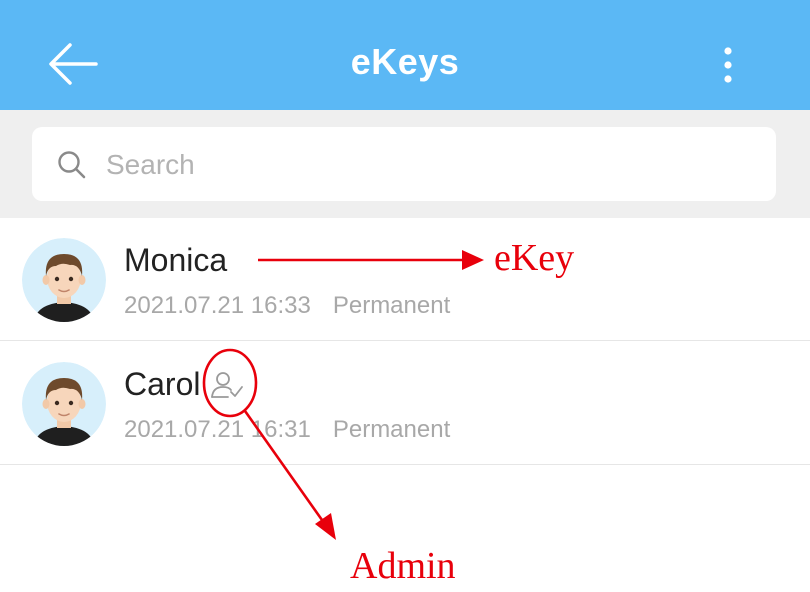  Describe the element at coordinates (227, 385) in the screenshot. I see `admin-user-icon` at that location.